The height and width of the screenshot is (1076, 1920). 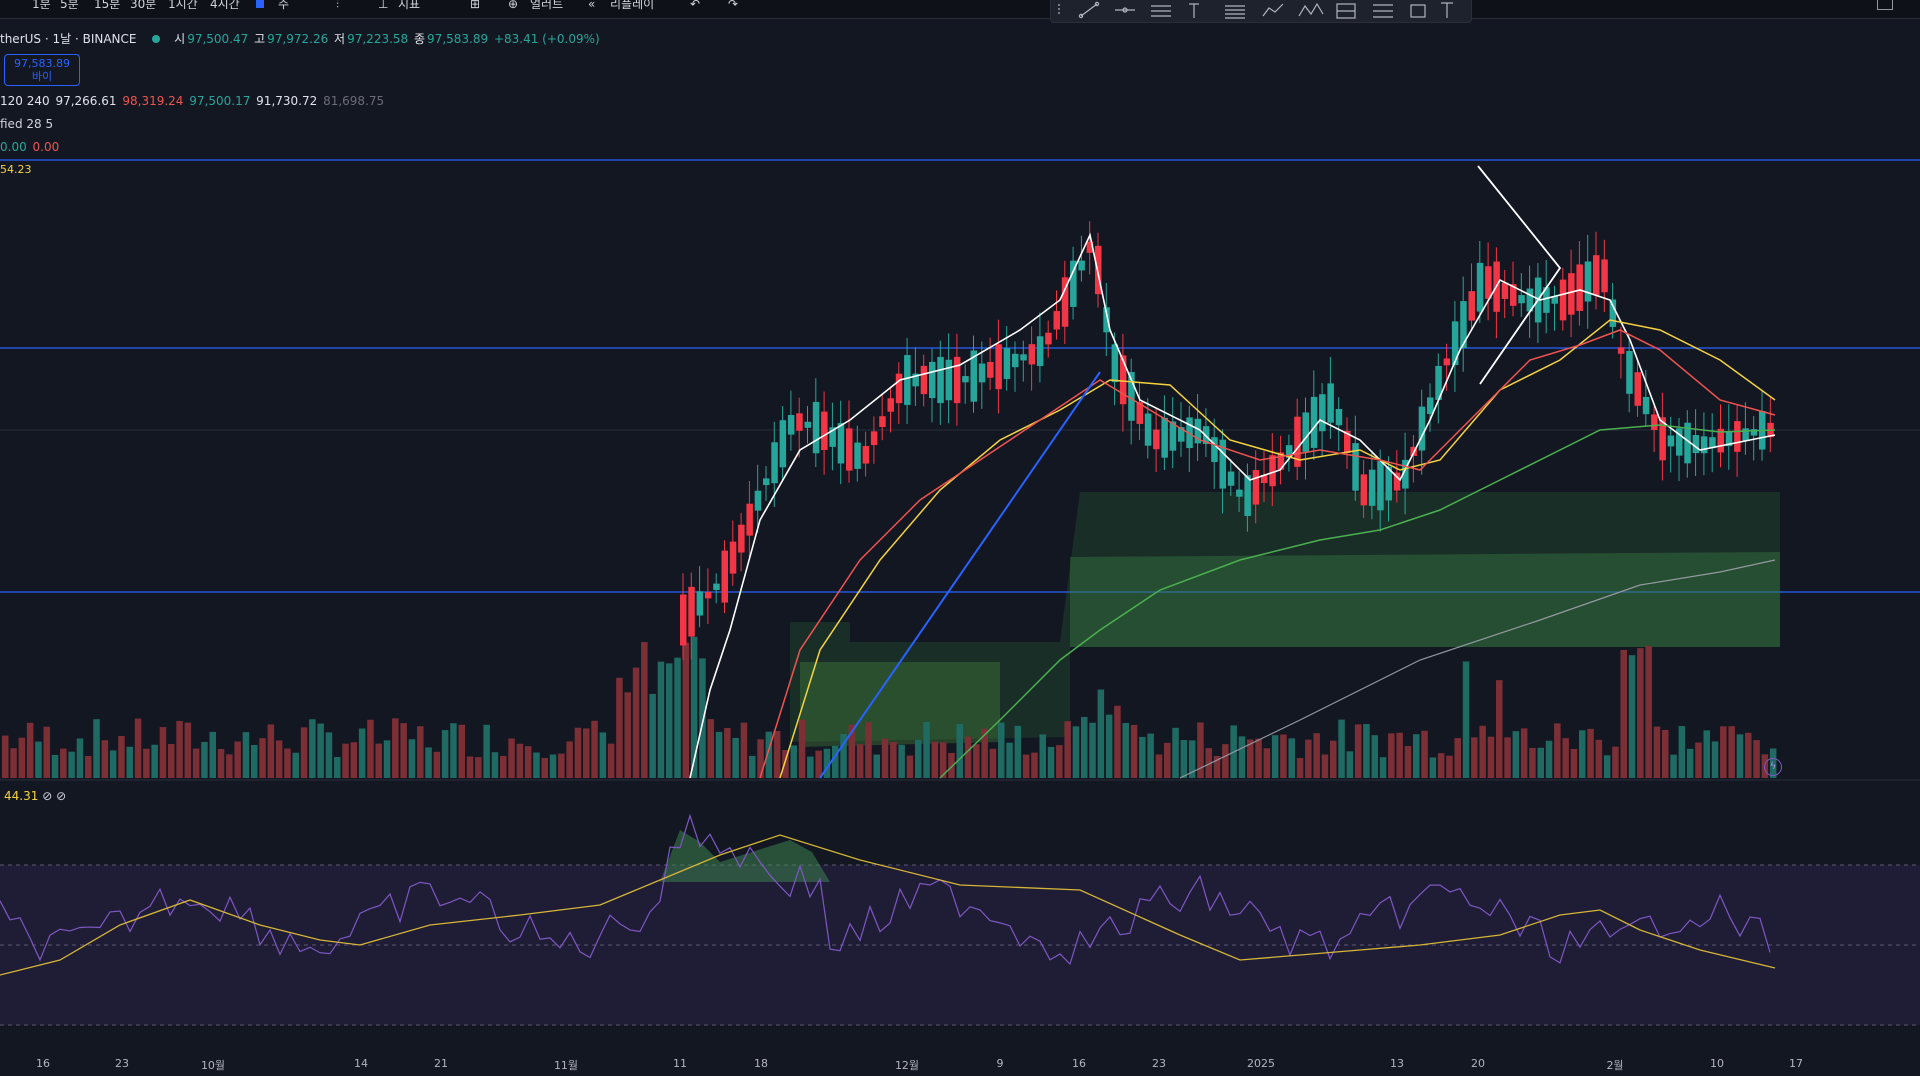 What do you see at coordinates (733, 9) in the screenshot?
I see `redo-icon: ↷` at bounding box center [733, 9].